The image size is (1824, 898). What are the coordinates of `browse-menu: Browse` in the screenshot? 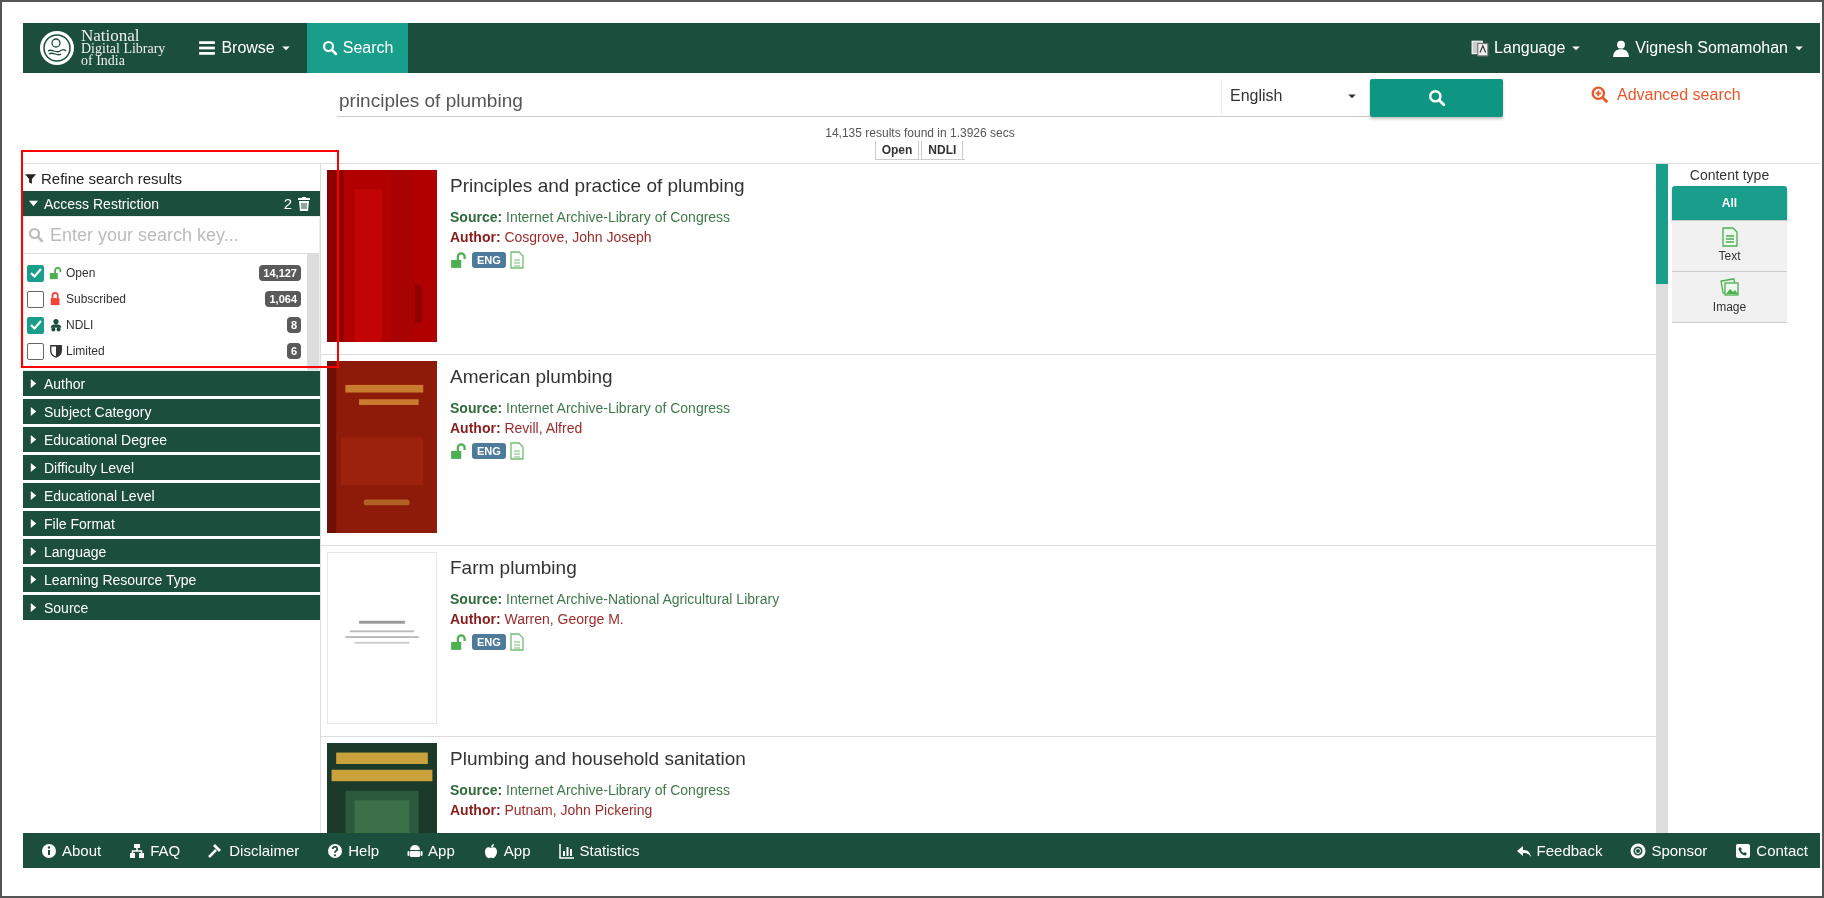 It's located at (245, 48).